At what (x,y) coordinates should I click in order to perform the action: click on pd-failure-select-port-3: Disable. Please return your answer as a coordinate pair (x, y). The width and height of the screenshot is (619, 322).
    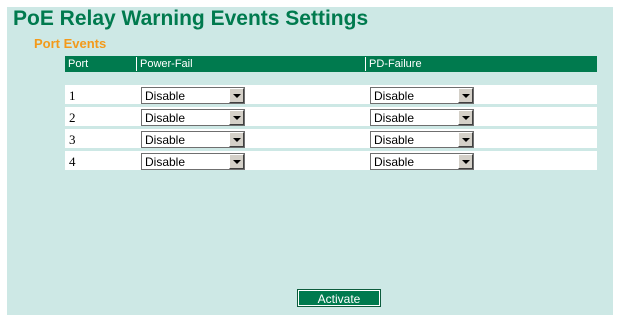
    Looking at the image, I should click on (422, 139).